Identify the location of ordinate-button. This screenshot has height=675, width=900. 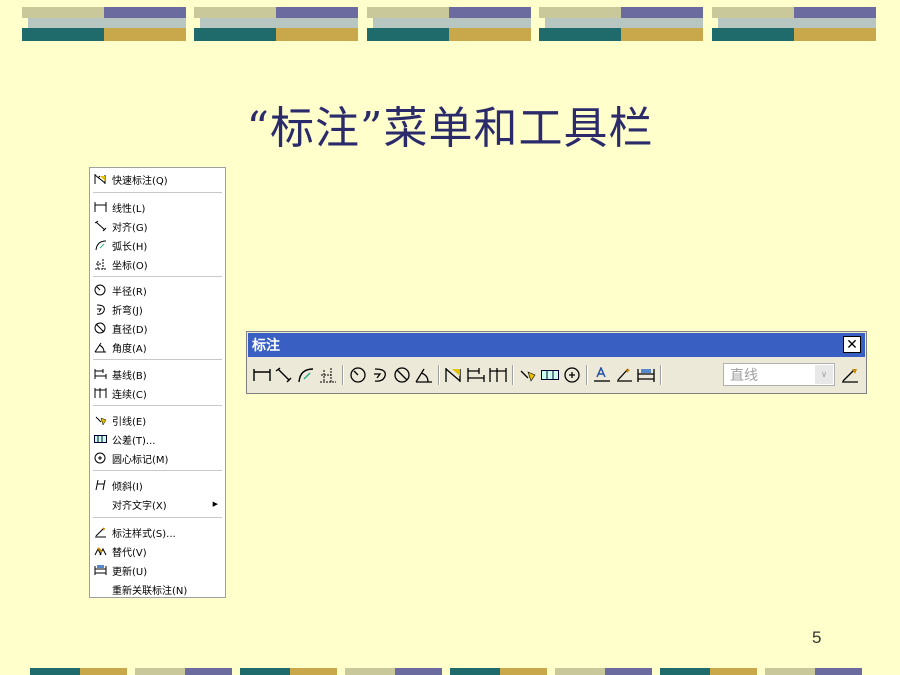
(328, 375).